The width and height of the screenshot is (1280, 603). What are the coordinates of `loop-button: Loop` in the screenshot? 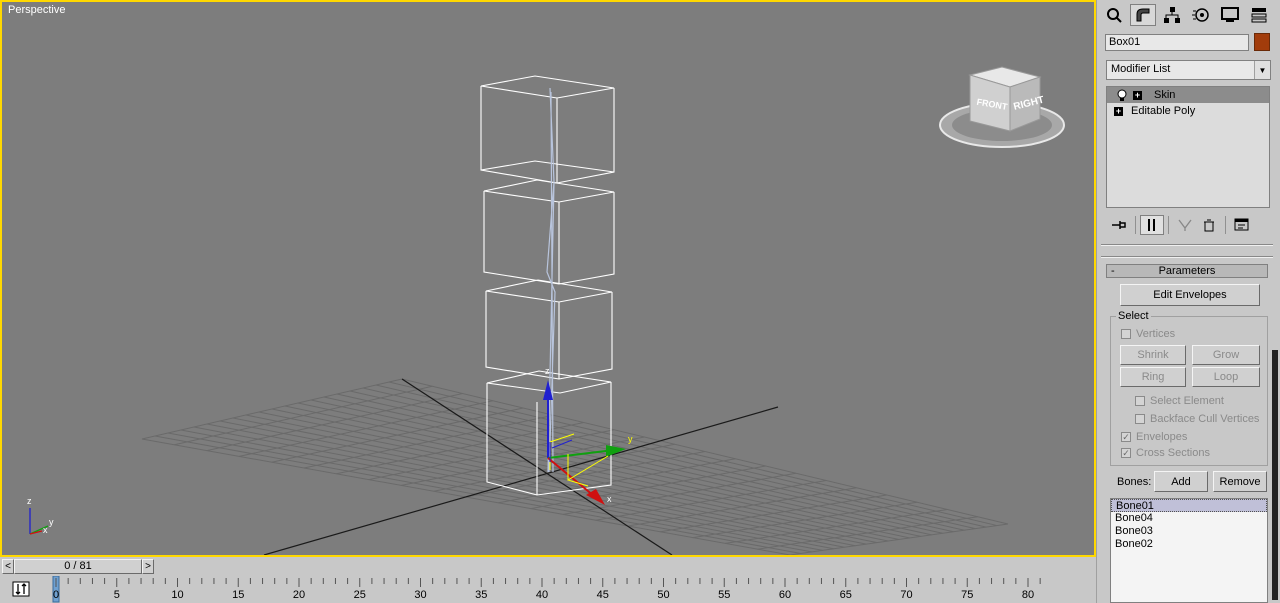 It's located at (1226, 377).